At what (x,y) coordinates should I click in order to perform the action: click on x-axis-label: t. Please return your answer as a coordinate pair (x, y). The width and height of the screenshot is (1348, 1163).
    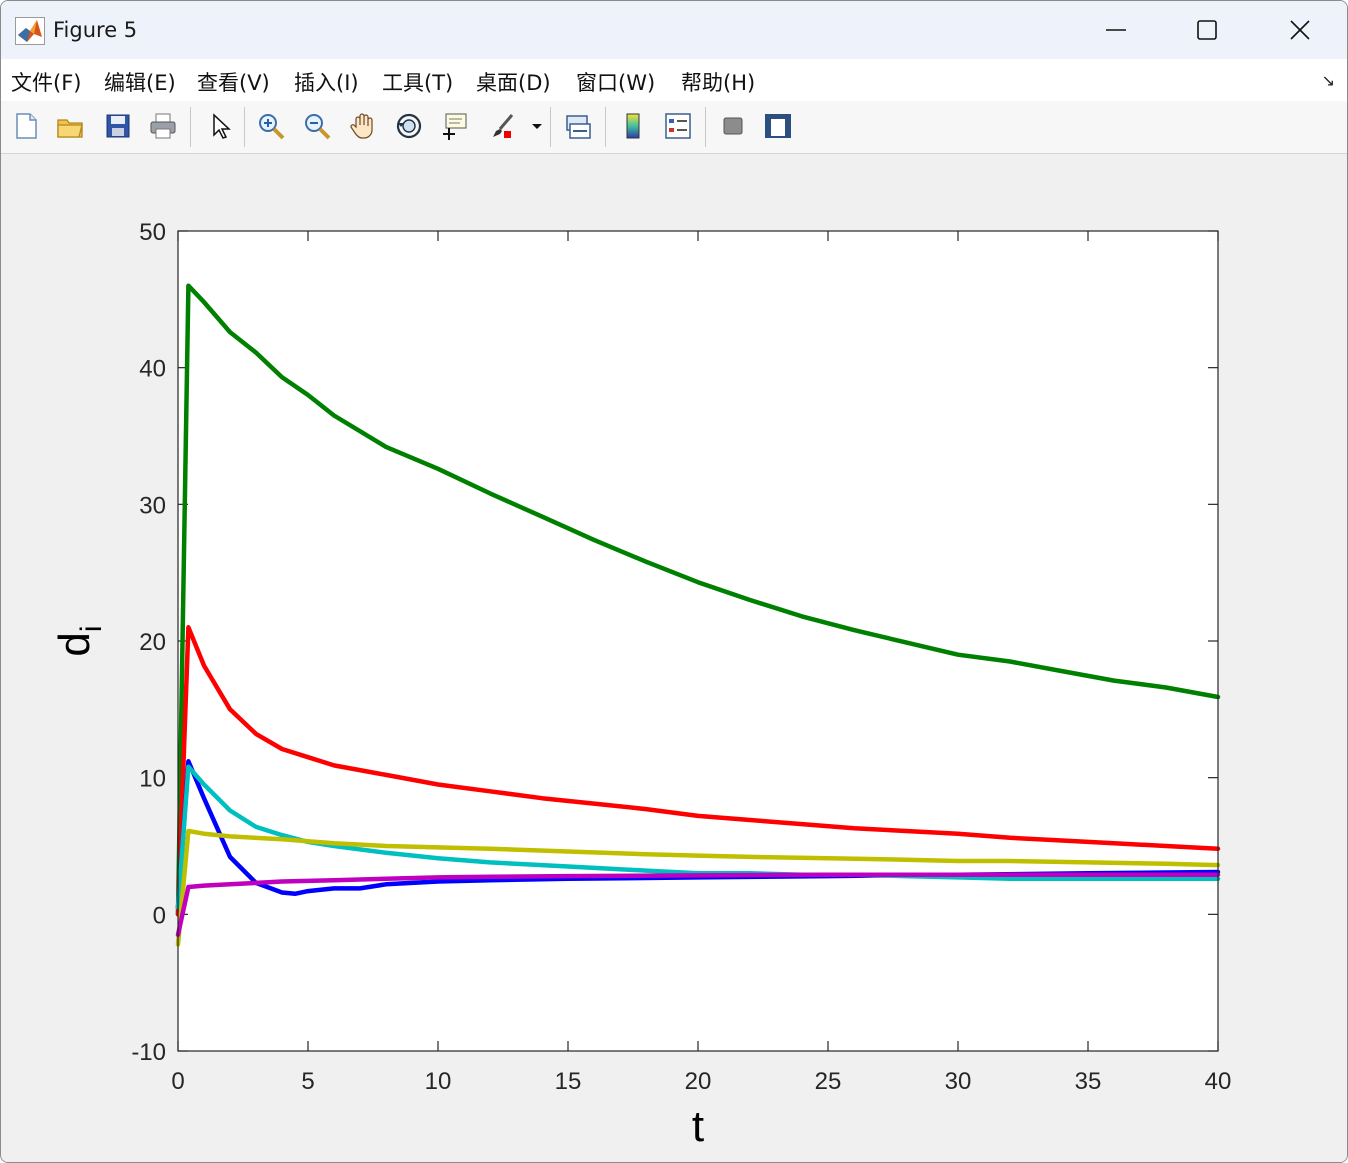
    Looking at the image, I should click on (698, 1126).